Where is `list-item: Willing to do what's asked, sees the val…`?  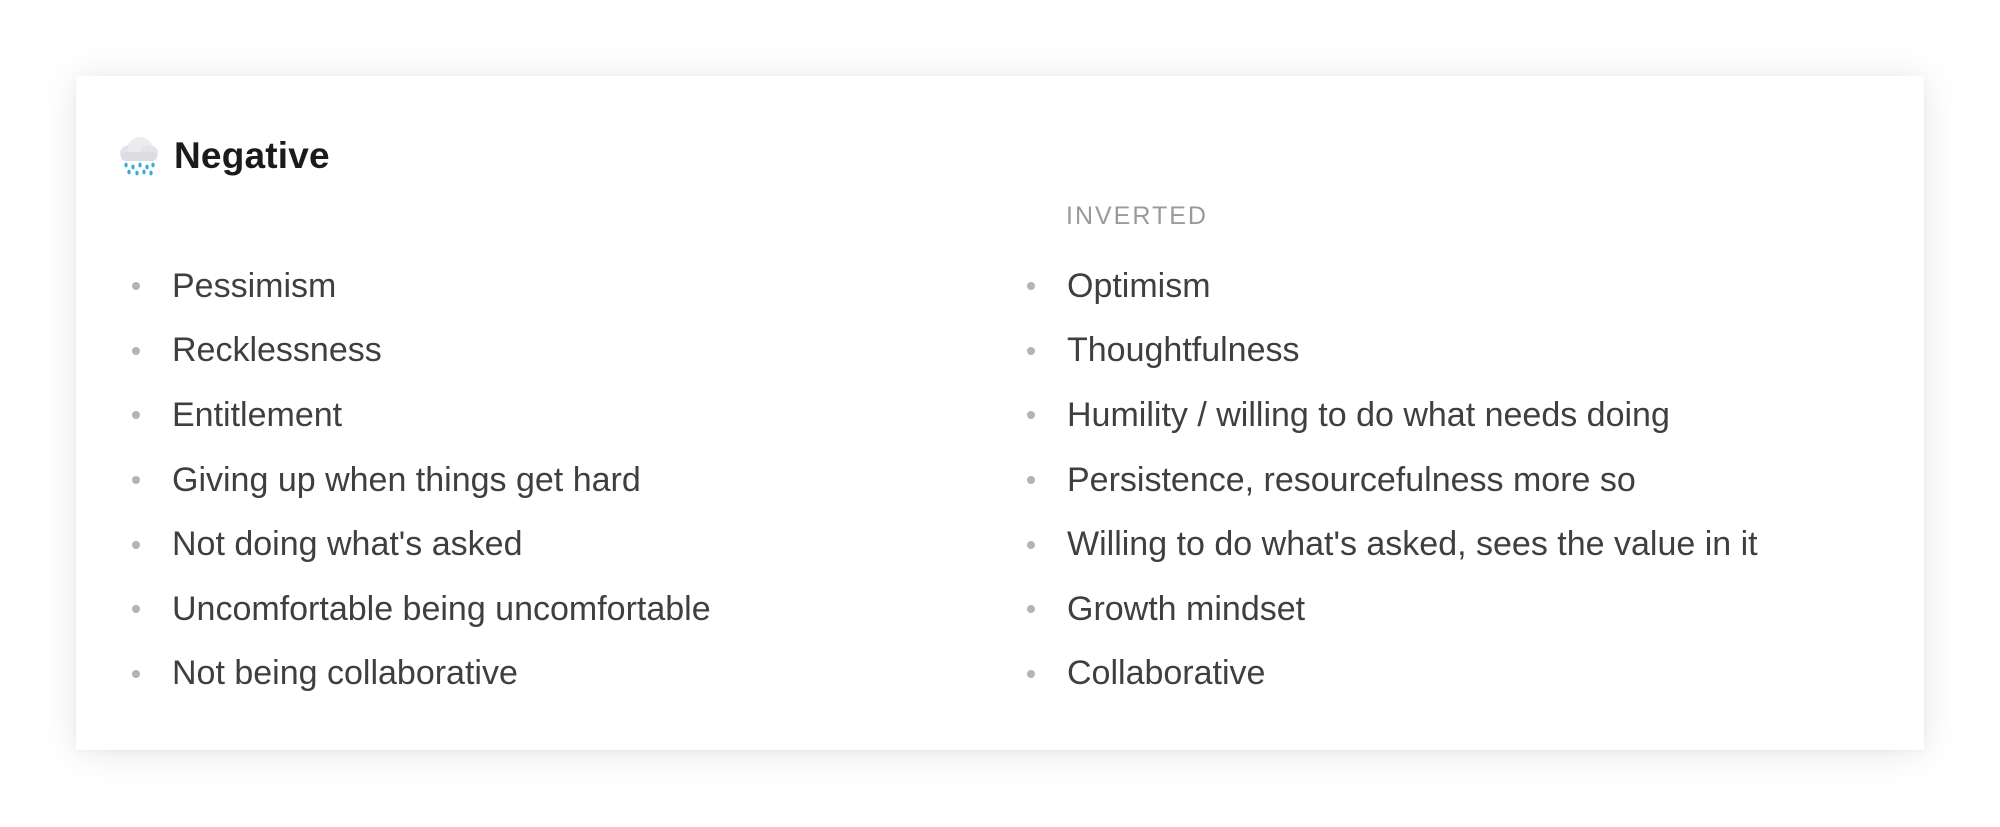 list-item: Willing to do what's asked, sees the val… is located at coordinates (1392, 544).